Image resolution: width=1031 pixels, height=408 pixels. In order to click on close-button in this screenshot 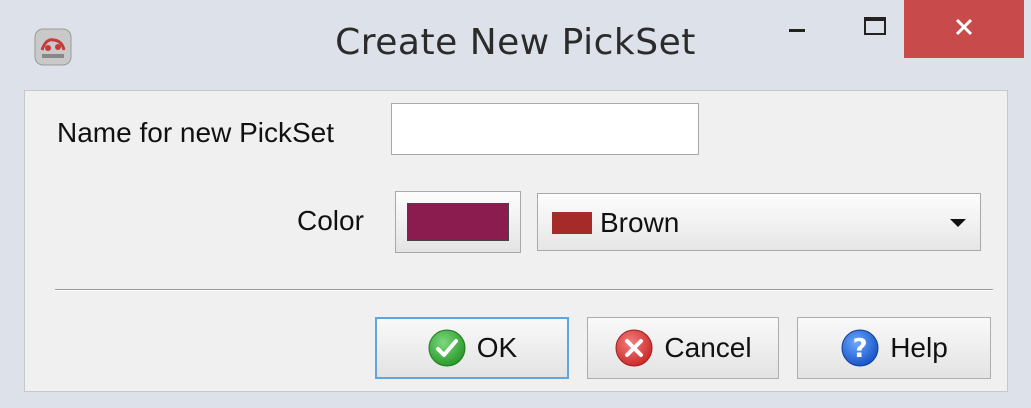, I will do `click(964, 29)`.